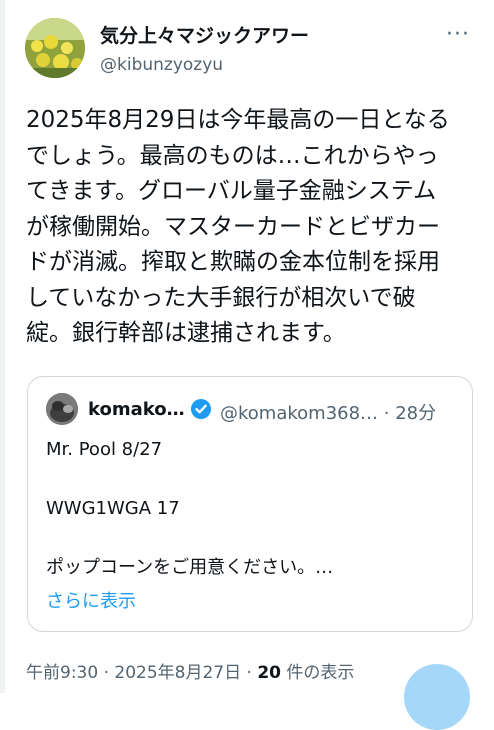 This screenshot has width=494, height=730. What do you see at coordinates (269, 673) in the screenshot?
I see `view-count: 20` at bounding box center [269, 673].